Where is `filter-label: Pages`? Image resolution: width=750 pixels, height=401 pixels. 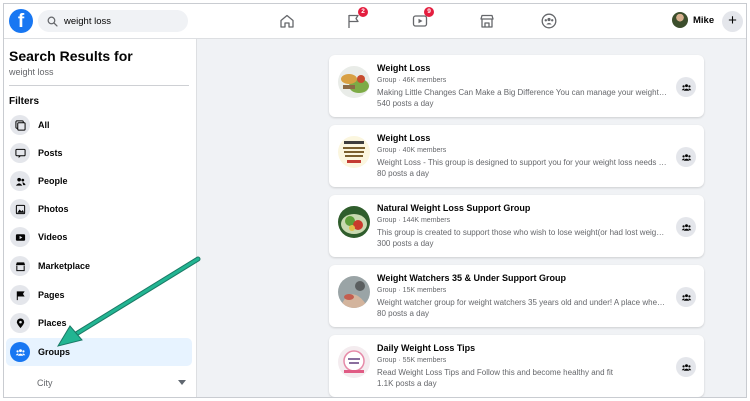 filter-label: Pages is located at coordinates (51, 295).